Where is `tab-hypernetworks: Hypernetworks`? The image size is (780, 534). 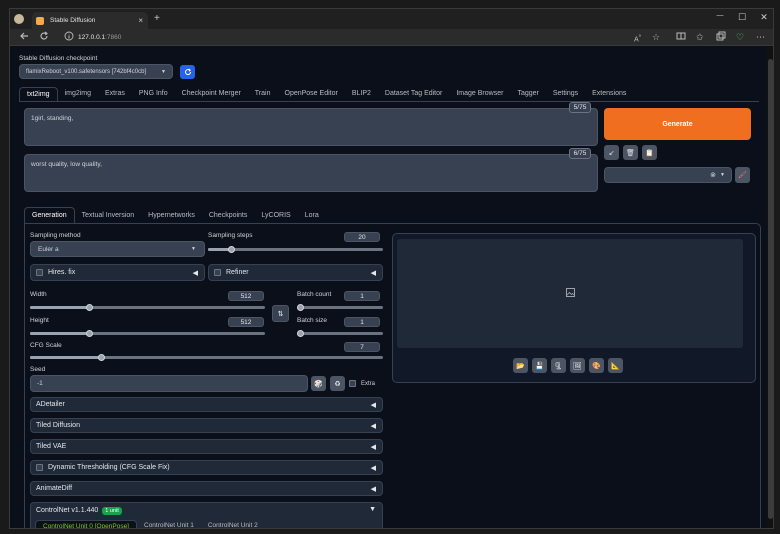
tab-hypernetworks: Hypernetworks is located at coordinates (171, 216).